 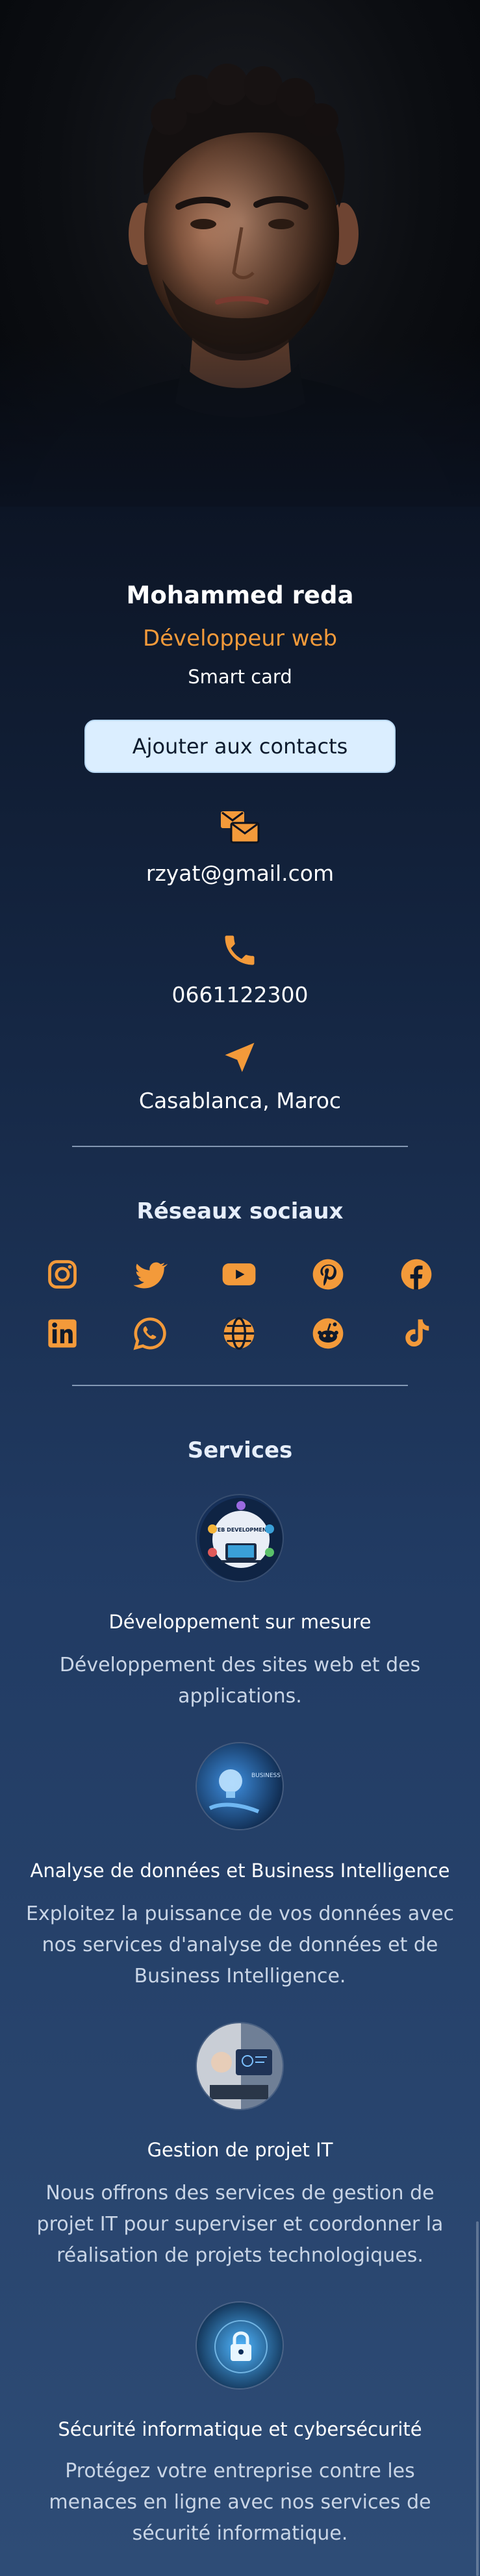 I want to click on profile-name: Mohammed reda, so click(x=240, y=595).